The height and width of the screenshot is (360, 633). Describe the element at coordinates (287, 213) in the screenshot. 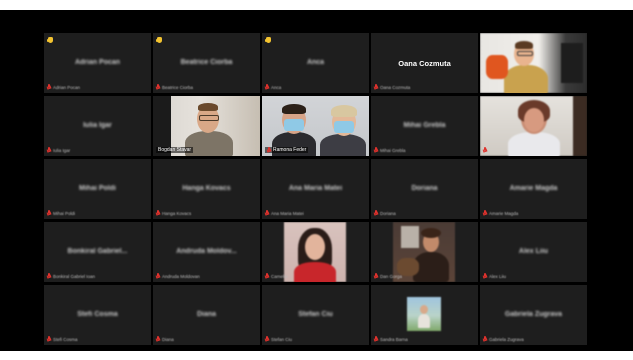

I see `participant-footer-name: Ana Maria Matei` at that location.